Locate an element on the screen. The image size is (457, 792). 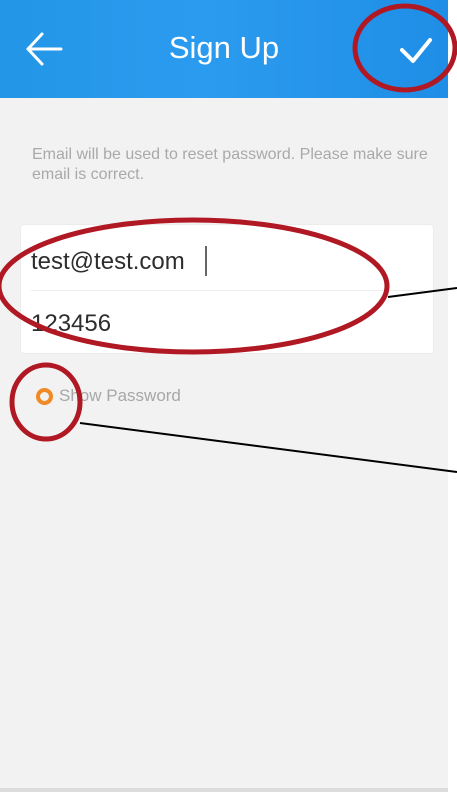
credentials-card is located at coordinates (227, 289).